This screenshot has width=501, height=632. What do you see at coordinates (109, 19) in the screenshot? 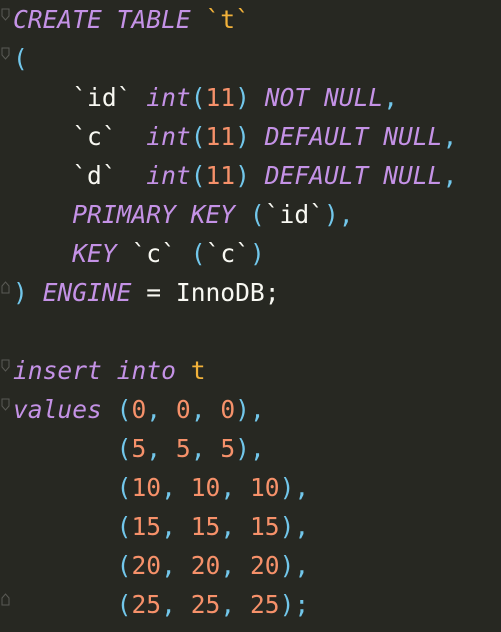
I see `code-token: CREATE TABLE` at bounding box center [109, 19].